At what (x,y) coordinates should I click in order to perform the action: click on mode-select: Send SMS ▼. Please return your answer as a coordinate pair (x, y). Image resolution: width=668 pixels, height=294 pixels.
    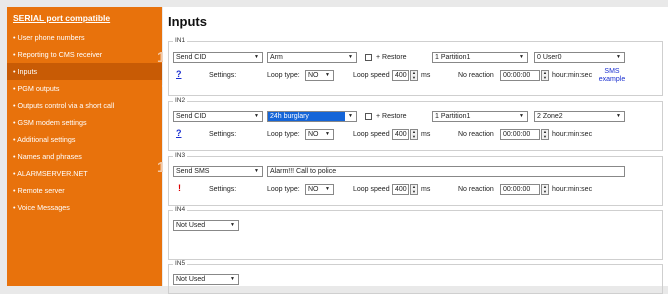
    Looking at the image, I should click on (218, 171).